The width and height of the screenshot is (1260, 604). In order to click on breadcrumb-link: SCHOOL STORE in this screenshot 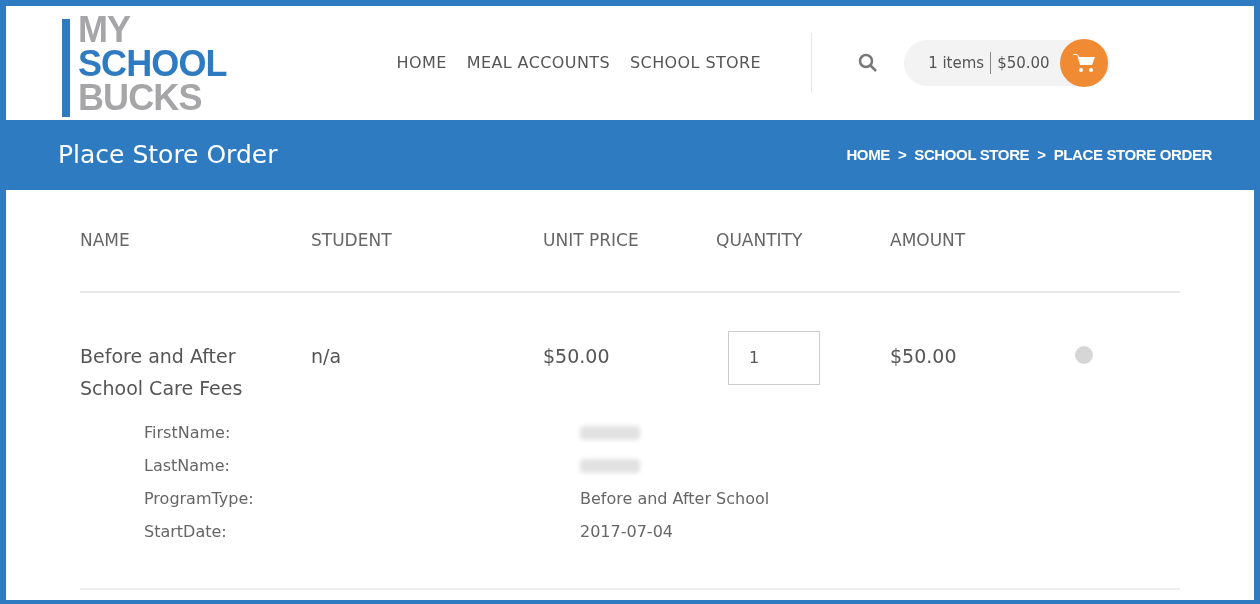, I will do `click(972, 155)`.